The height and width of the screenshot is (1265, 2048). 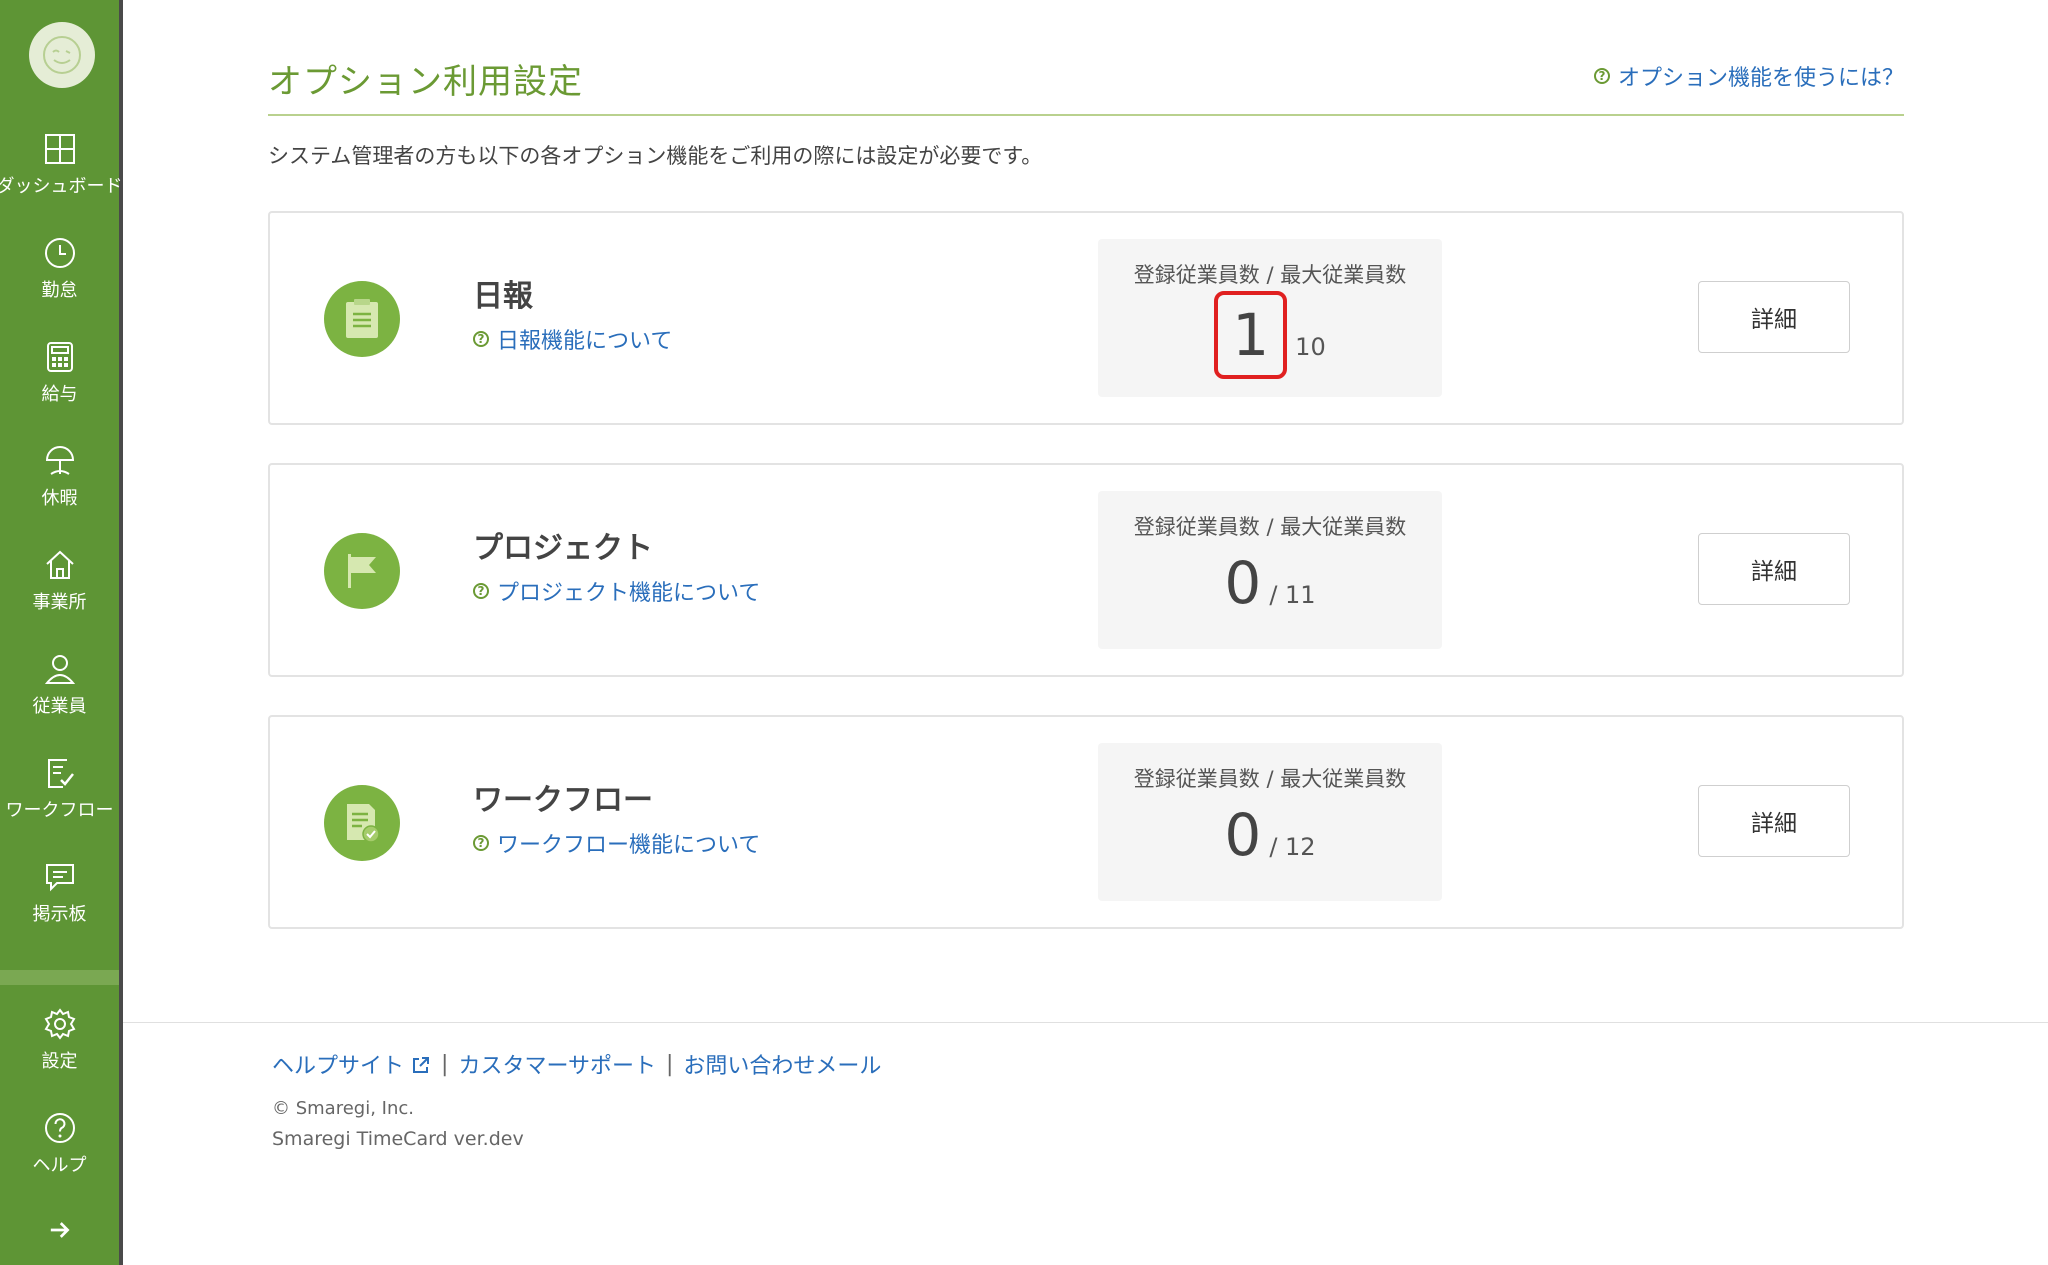 I want to click on sidebar-item-help: ヘルプ, so click(x=59, y=1156).